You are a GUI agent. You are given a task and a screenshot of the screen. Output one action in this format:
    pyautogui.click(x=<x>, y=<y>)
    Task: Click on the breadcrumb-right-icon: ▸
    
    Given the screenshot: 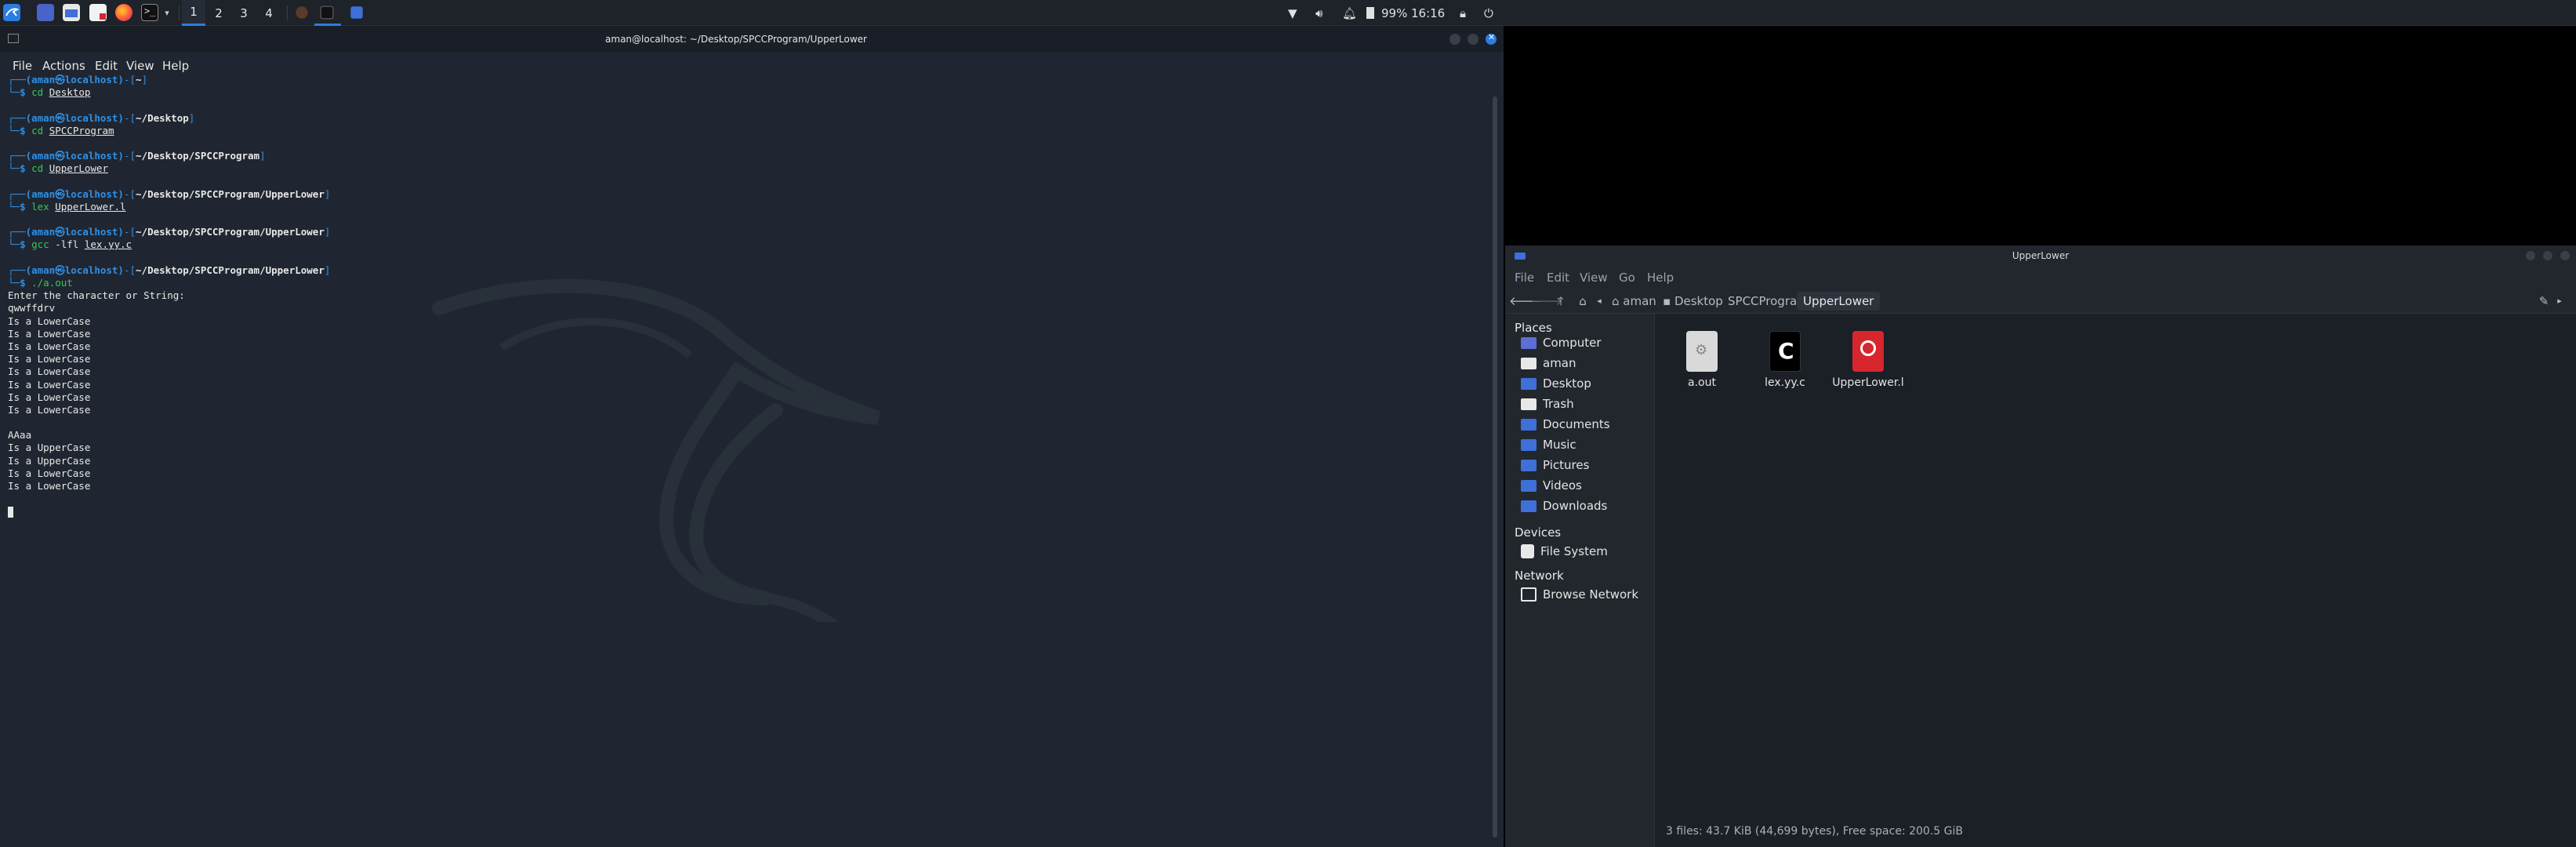 What is the action you would take?
    pyautogui.click(x=2560, y=301)
    